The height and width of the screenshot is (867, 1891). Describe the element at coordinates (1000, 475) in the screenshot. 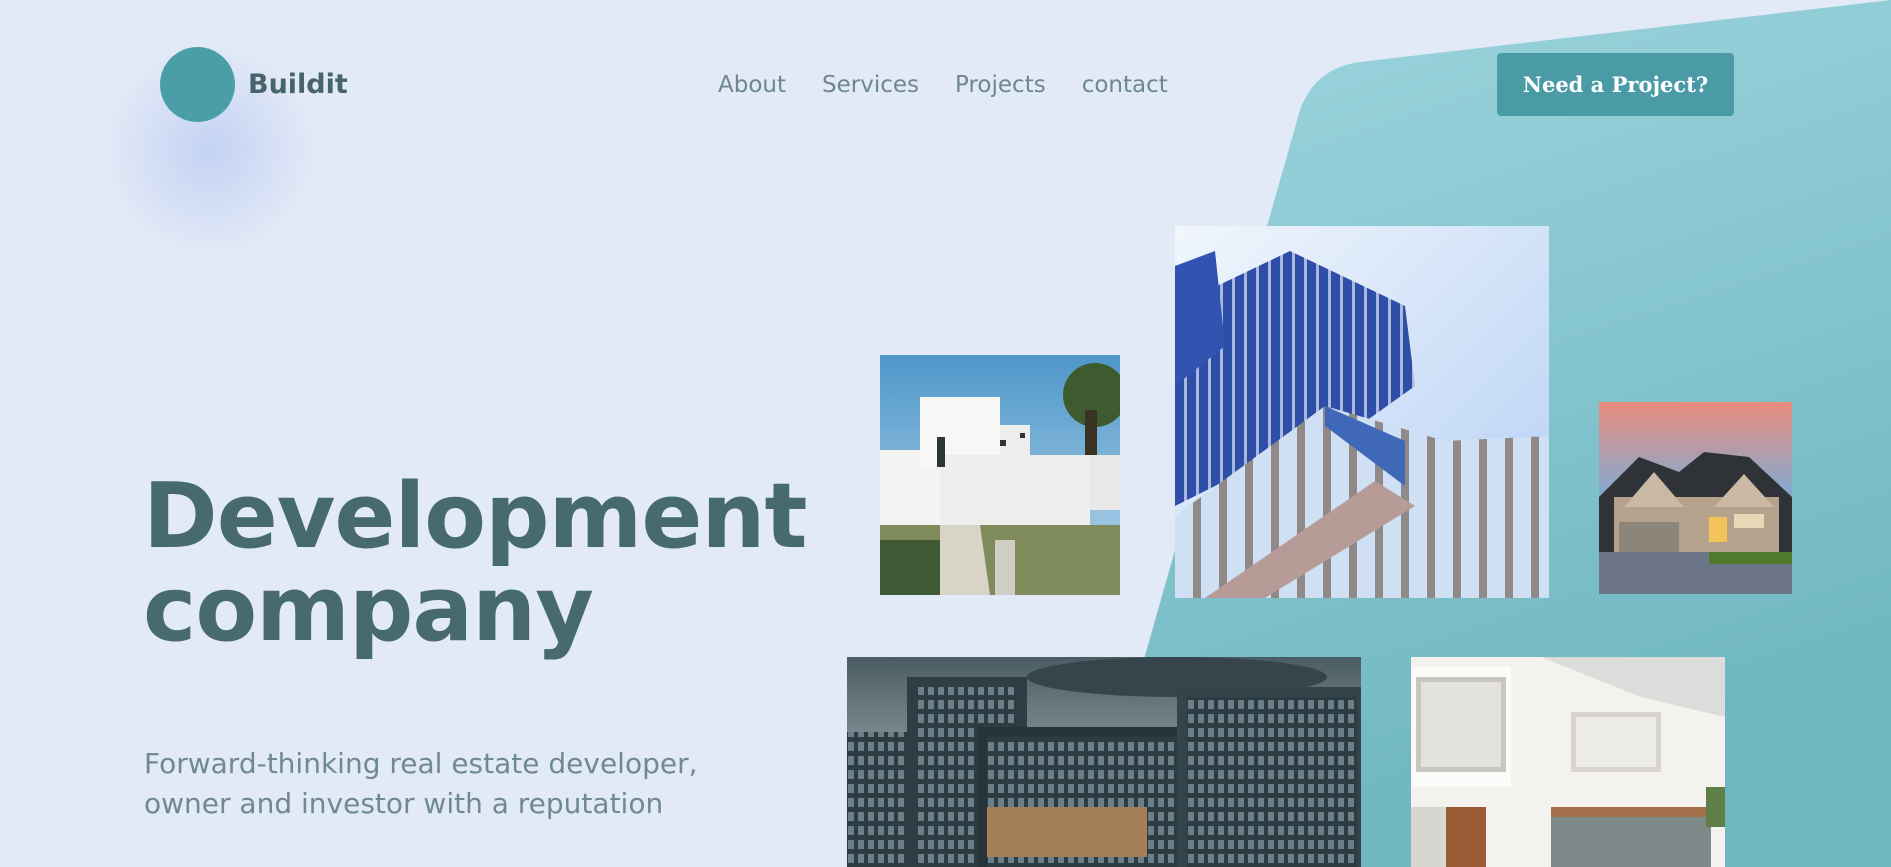

I see `gallery-image-villa` at that location.